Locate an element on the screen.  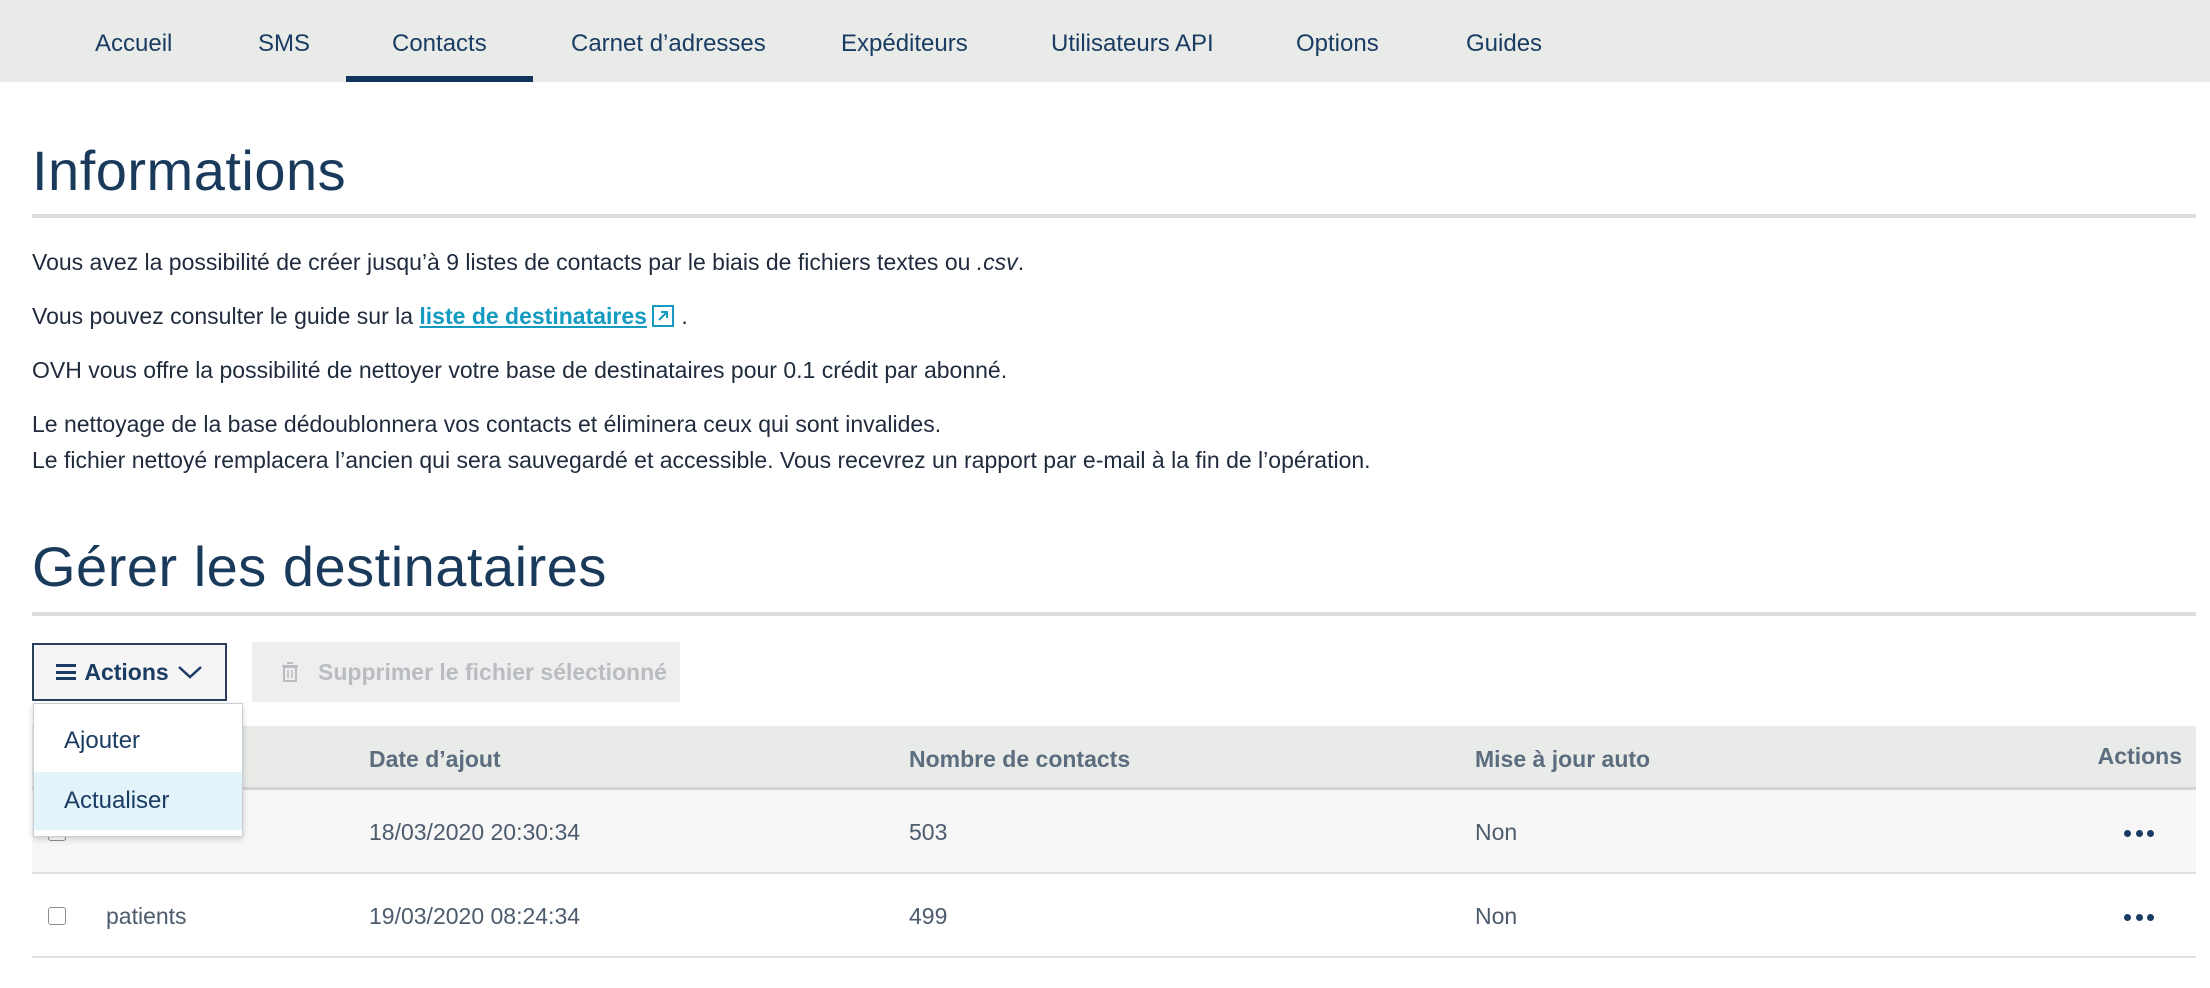
guide-link: liste de destinataires is located at coordinates (533, 316).